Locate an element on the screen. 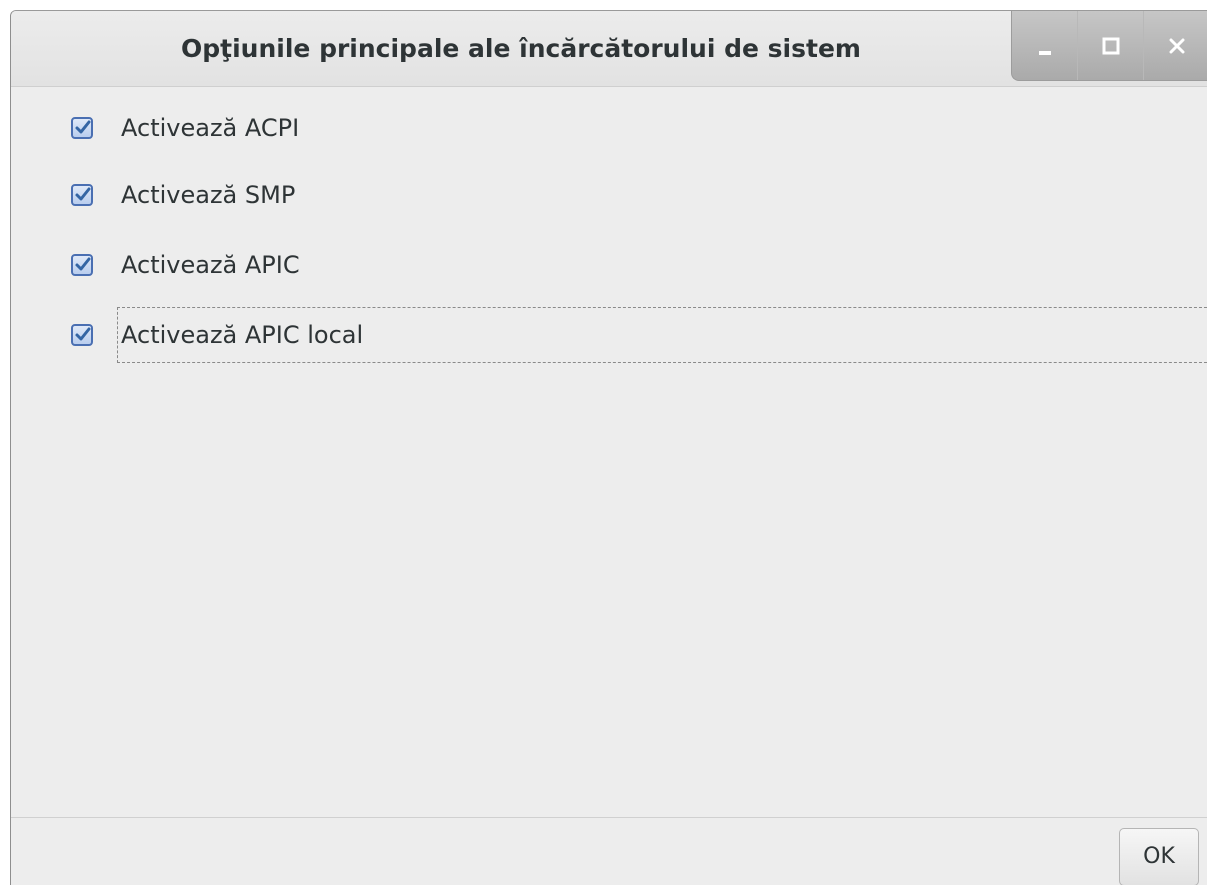 This screenshot has width=1207, height=885. option-acpi: Activează ACPI is located at coordinates (639, 130).